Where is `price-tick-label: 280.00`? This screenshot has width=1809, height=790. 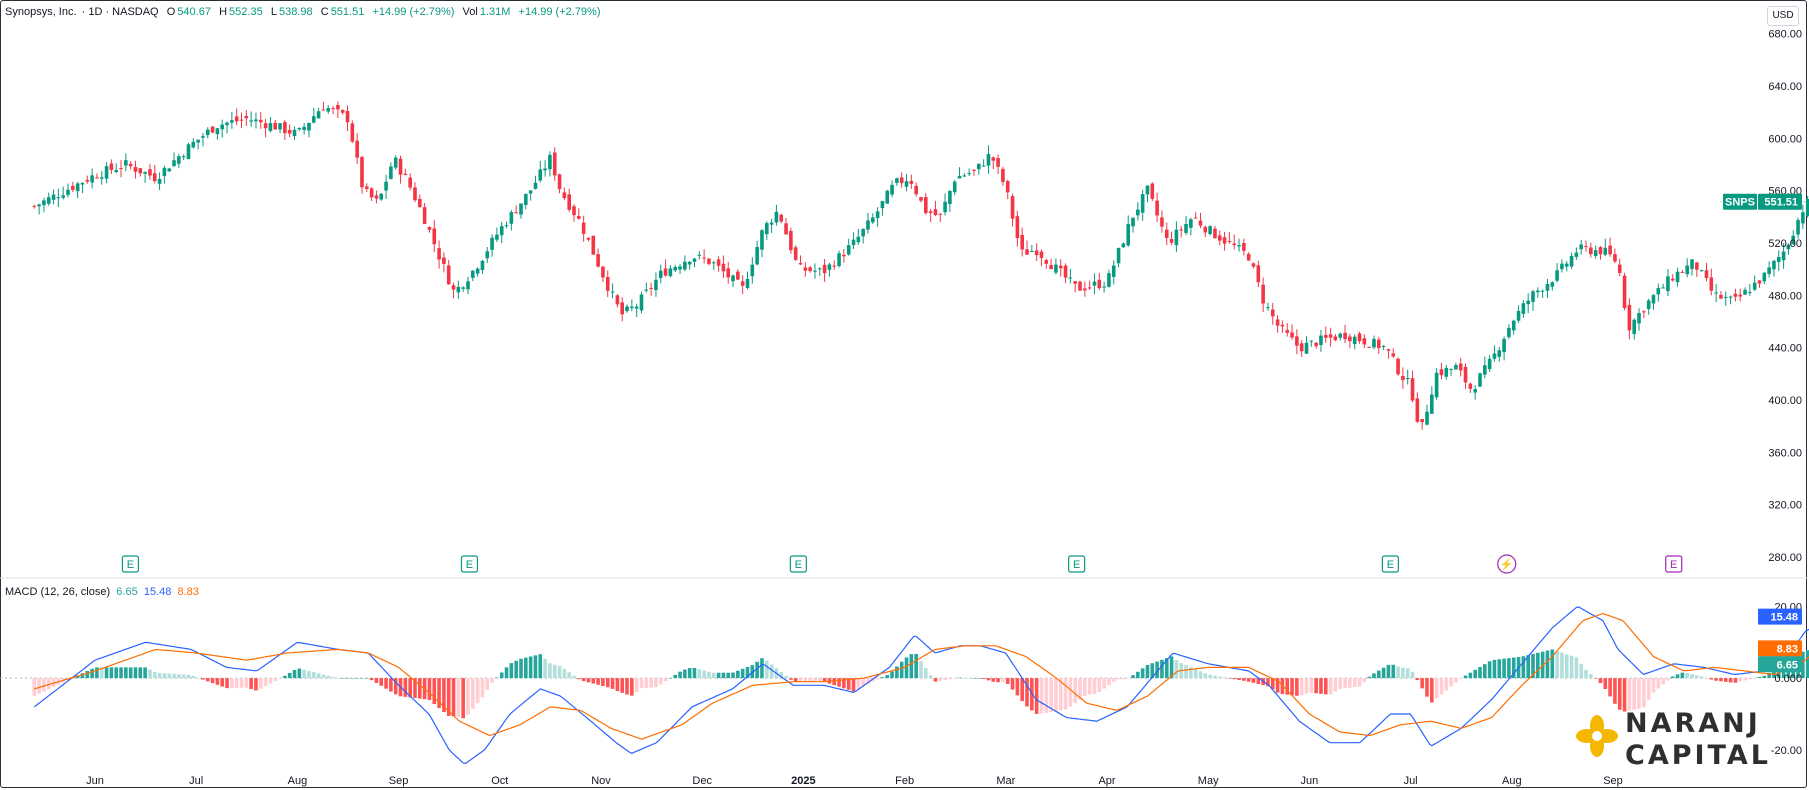
price-tick-label: 280.00 is located at coordinates (1785, 558).